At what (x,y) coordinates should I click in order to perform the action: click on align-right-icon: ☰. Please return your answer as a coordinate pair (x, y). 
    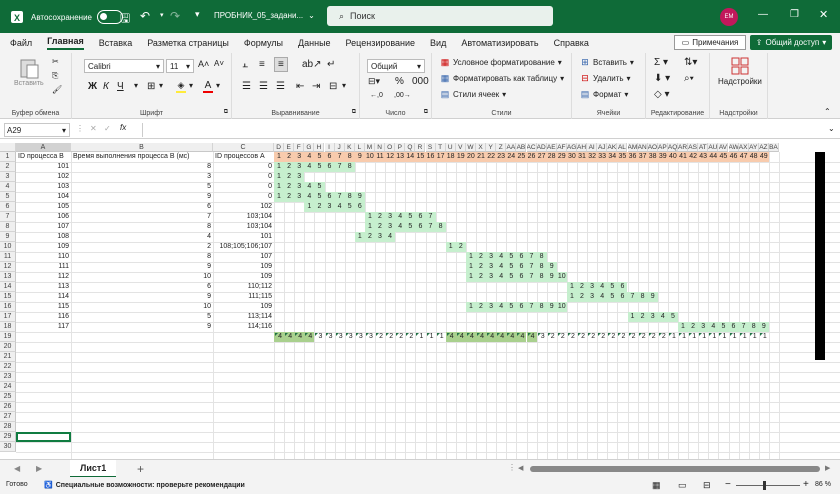
    Looking at the image, I should click on (280, 86).